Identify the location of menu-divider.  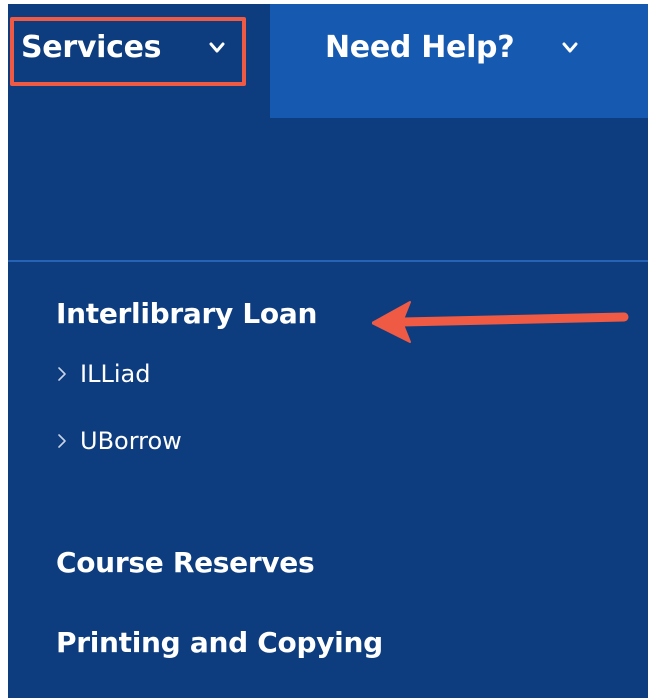
(328, 261).